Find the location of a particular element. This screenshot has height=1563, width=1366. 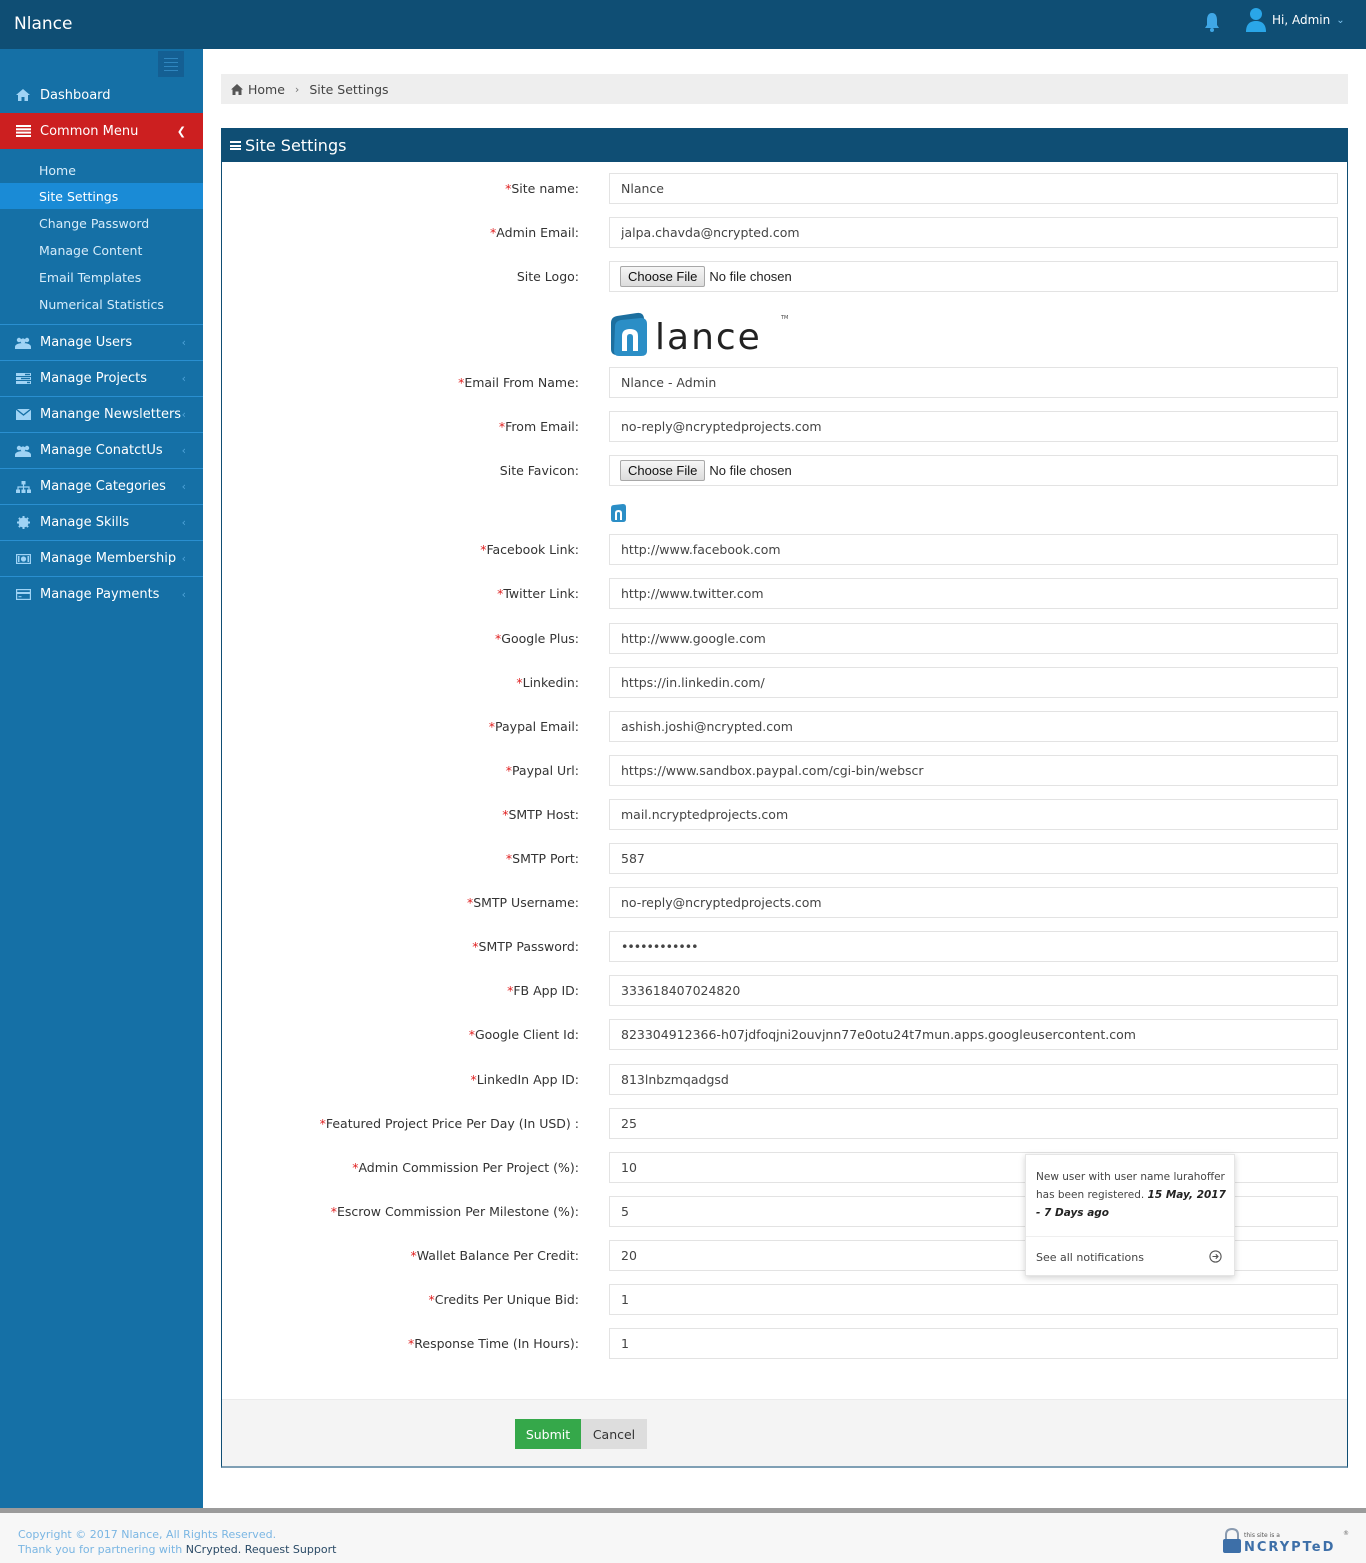

site-favicon-file-input: Choose File No file chosen is located at coordinates (973, 470).